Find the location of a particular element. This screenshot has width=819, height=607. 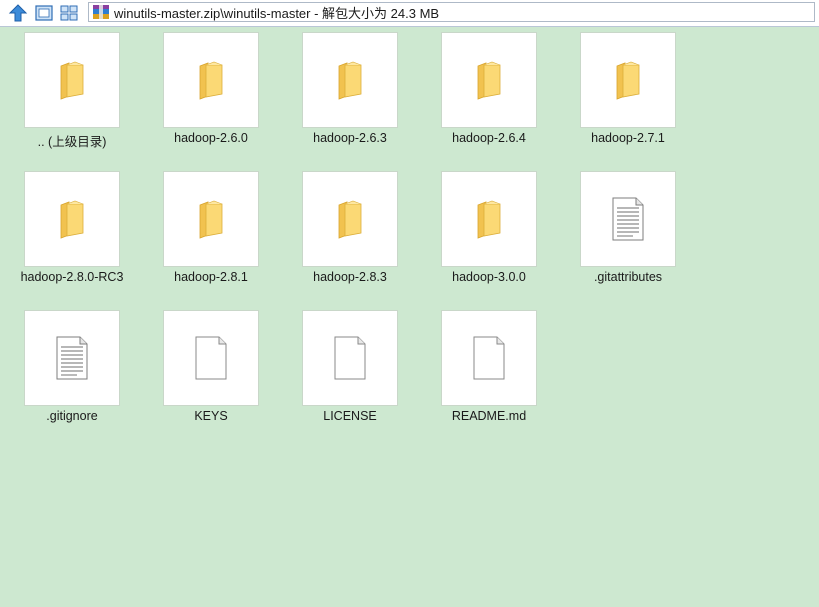

list-item: hadoop-2.6.0 is located at coordinates (211, 87).